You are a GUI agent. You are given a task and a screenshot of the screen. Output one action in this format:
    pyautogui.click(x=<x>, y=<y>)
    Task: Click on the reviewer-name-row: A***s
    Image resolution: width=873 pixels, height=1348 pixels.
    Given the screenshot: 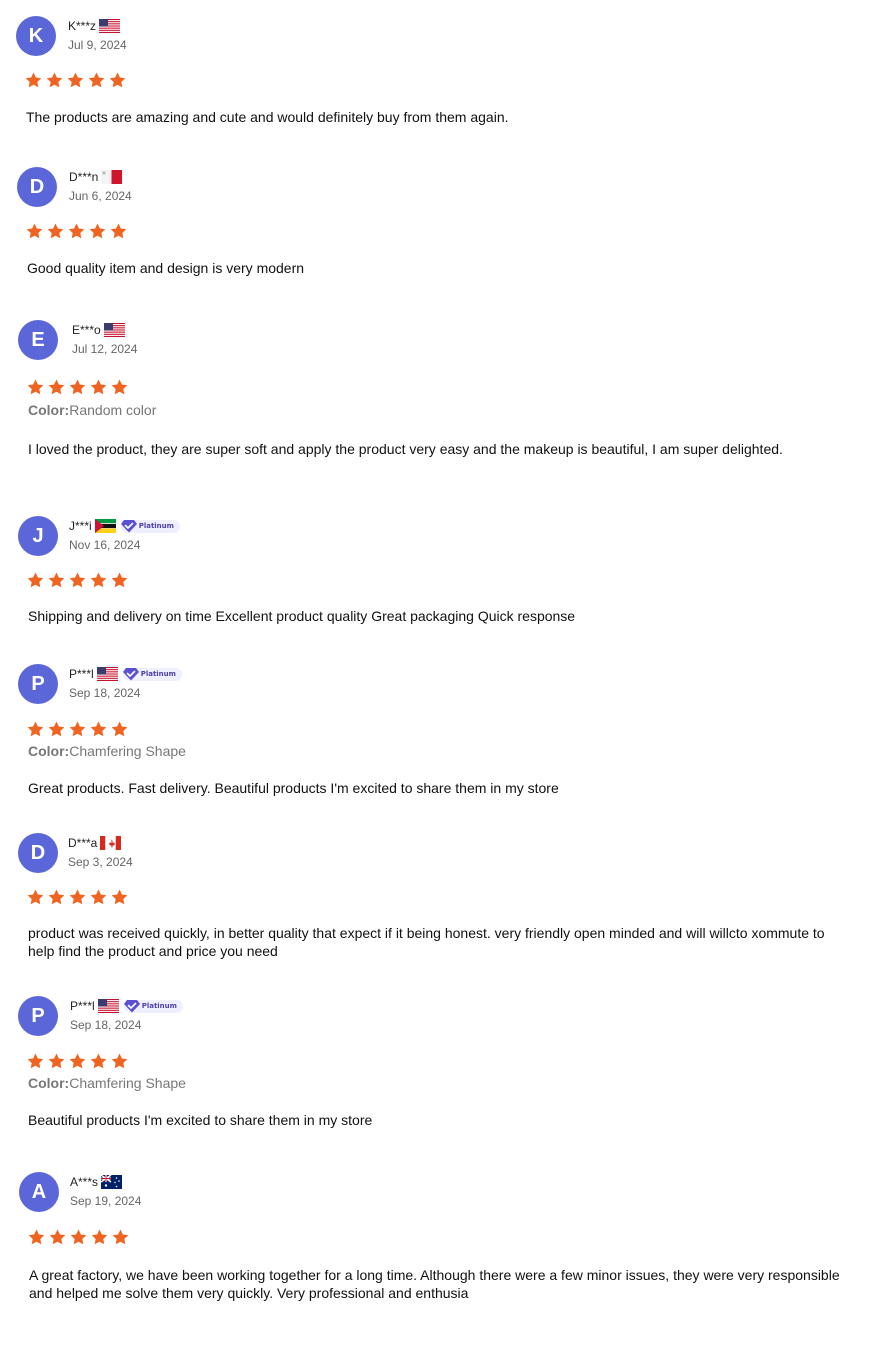 What is the action you would take?
    pyautogui.click(x=105, y=1182)
    